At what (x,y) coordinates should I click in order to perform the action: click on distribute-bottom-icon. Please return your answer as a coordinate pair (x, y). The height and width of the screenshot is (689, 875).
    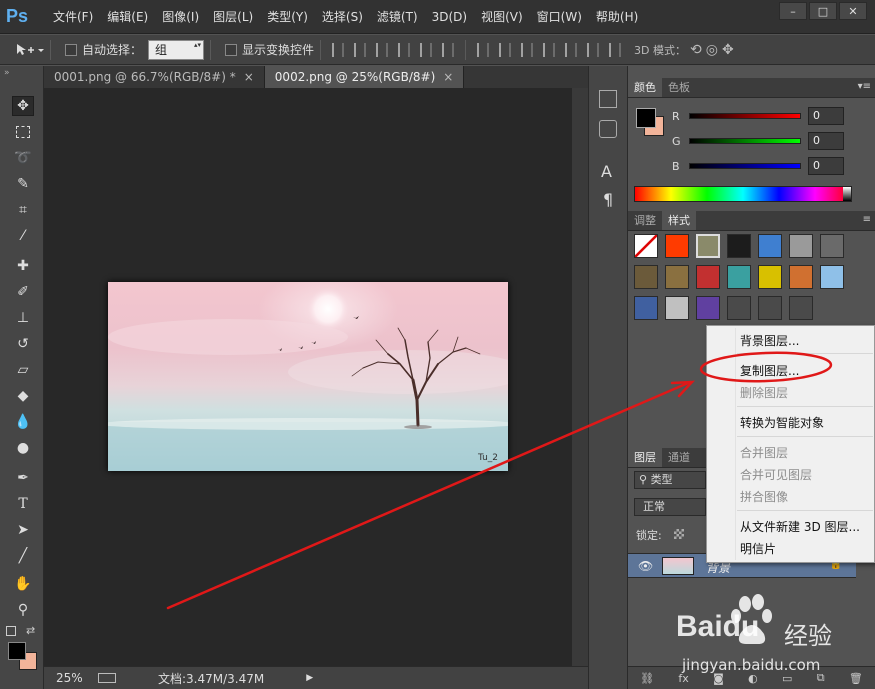
    Looking at the image, I should click on (527, 49).